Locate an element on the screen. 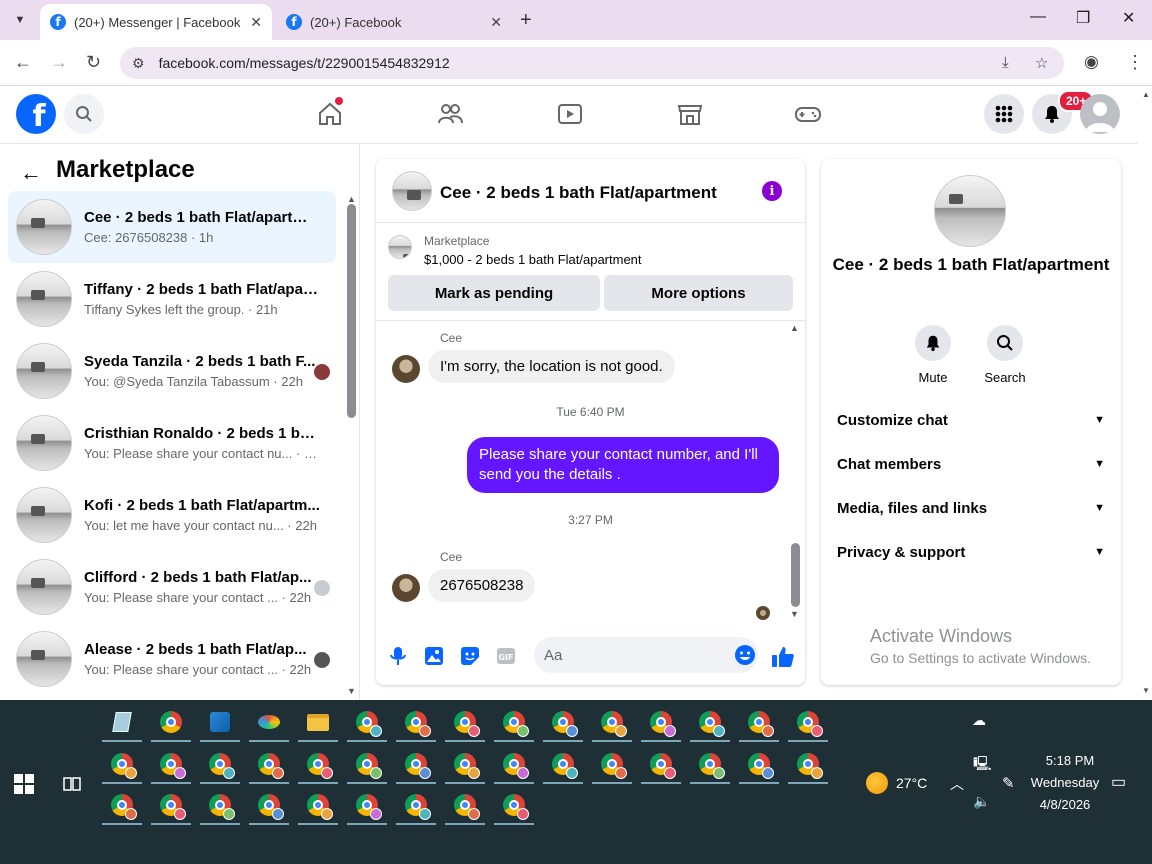 The image size is (1152, 864). chat-title: Cee · 2 beds 1 bath Flat/apartment is located at coordinates (578, 193).